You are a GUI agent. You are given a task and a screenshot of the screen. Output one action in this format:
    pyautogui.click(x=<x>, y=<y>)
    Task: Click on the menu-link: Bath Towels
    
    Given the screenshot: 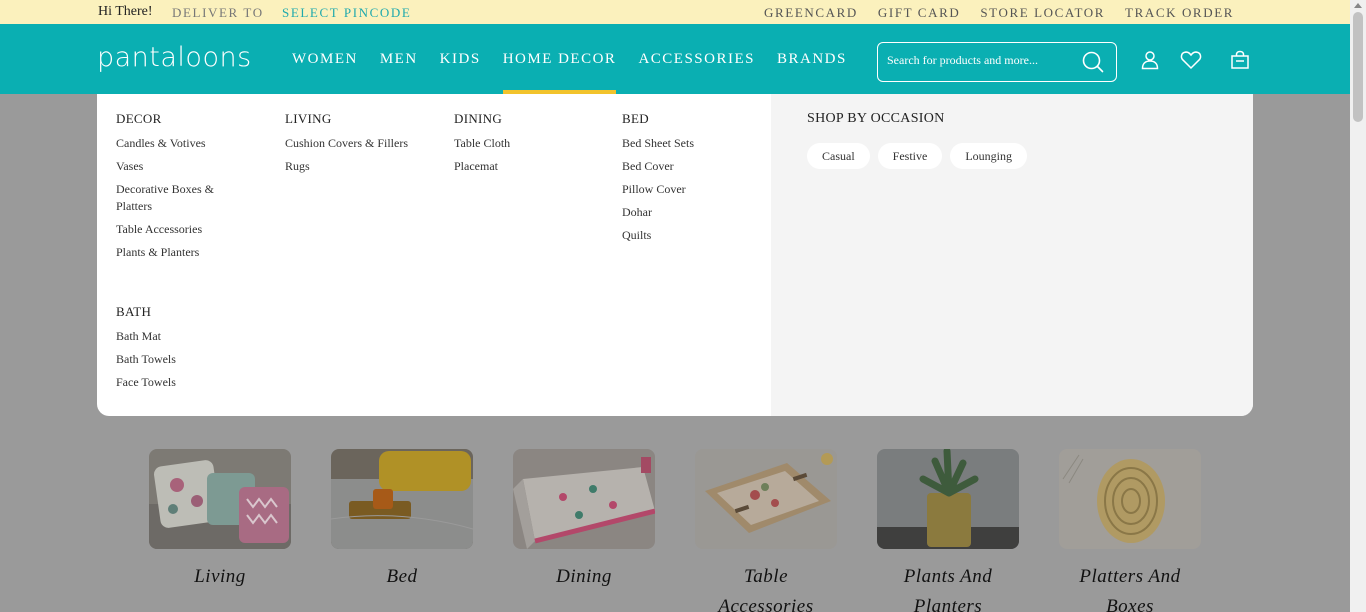 What is the action you would take?
    pyautogui.click(x=191, y=359)
    